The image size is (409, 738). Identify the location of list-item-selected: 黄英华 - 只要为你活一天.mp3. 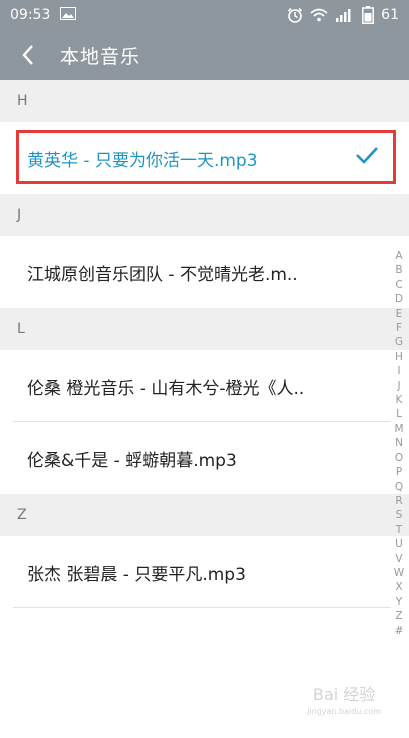
(204, 158).